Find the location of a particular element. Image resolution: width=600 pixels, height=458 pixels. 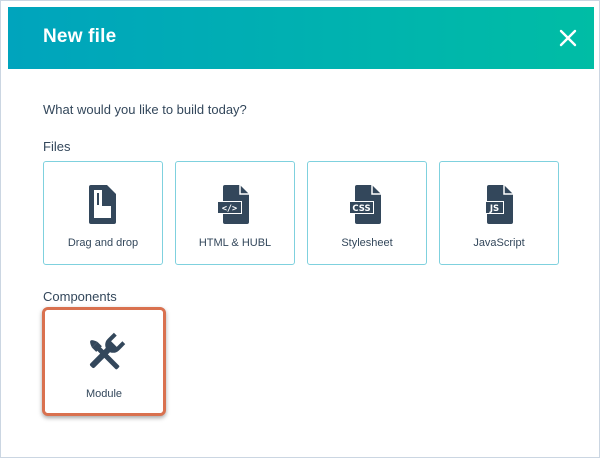

tile-label: Stylesheet is located at coordinates (367, 243).